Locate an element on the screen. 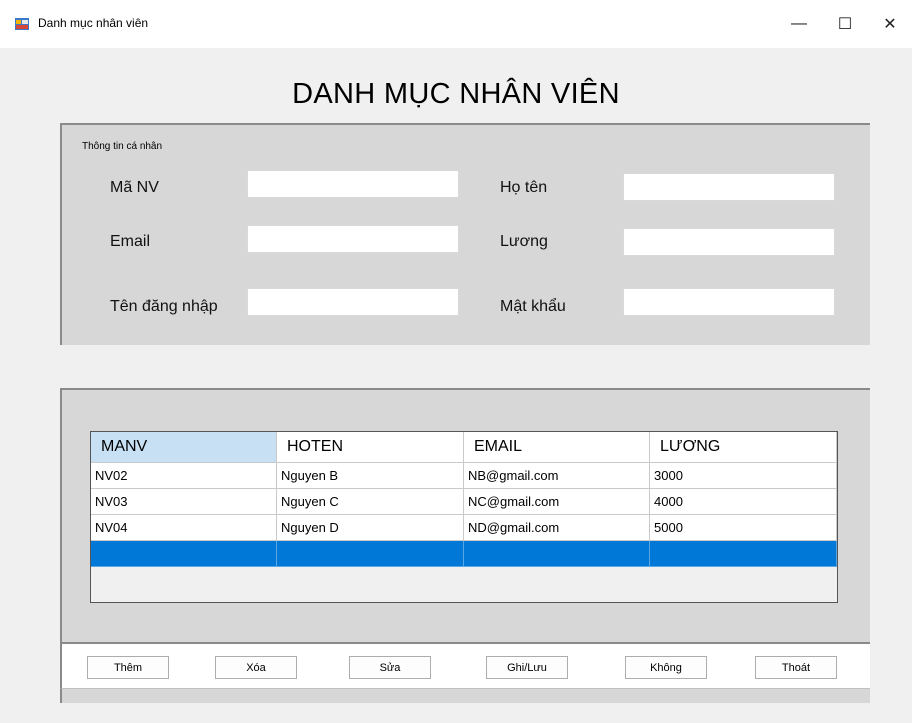 The width and height of the screenshot is (912, 723). table-row: NV02 Nguyen B NB@gmail.com 3000 is located at coordinates (464, 476).